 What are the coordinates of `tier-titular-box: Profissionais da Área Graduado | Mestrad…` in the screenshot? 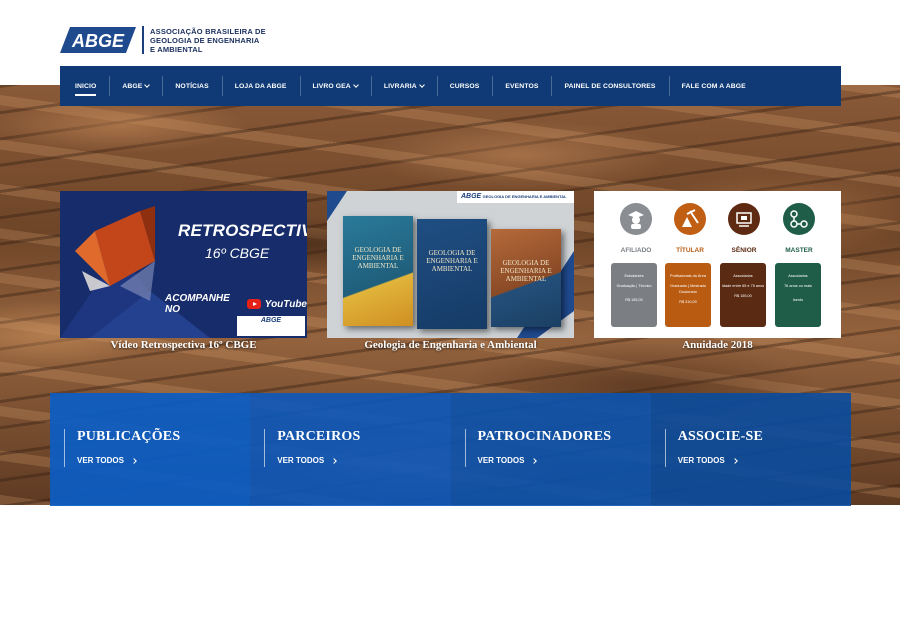 It's located at (688, 295).